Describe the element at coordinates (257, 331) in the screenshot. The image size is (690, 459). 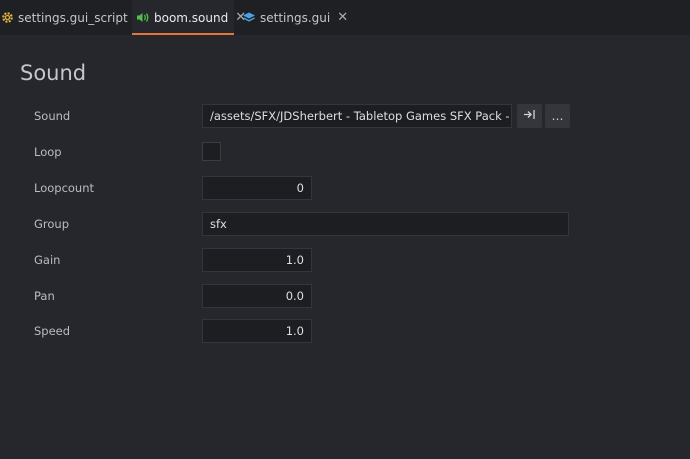
I see `speed-field: 1.0` at that location.